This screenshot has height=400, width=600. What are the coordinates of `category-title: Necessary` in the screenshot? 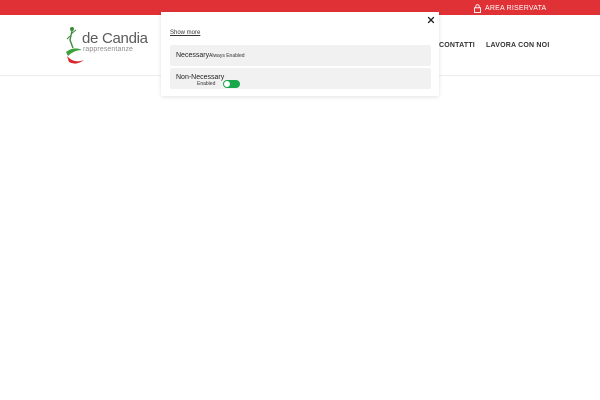 It's located at (193, 55).